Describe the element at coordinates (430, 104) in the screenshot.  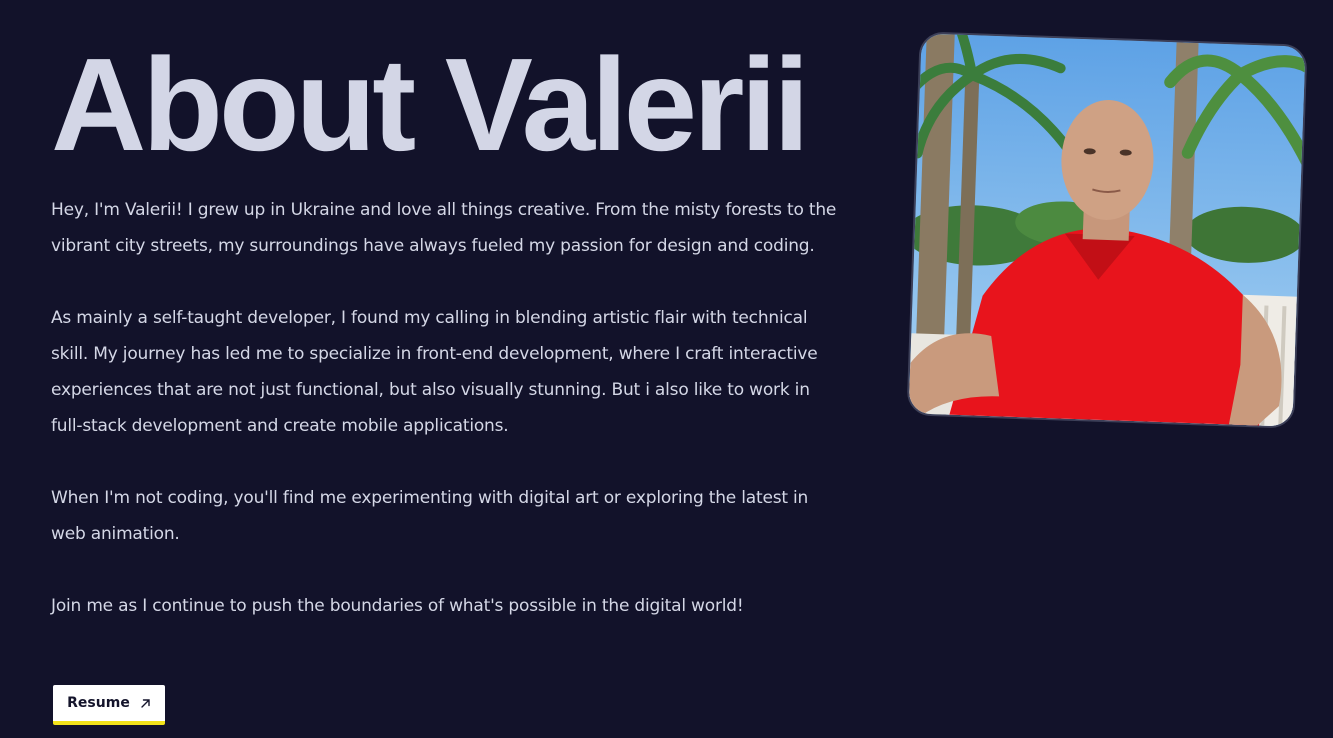
I see `page-title: About Valerii` at that location.